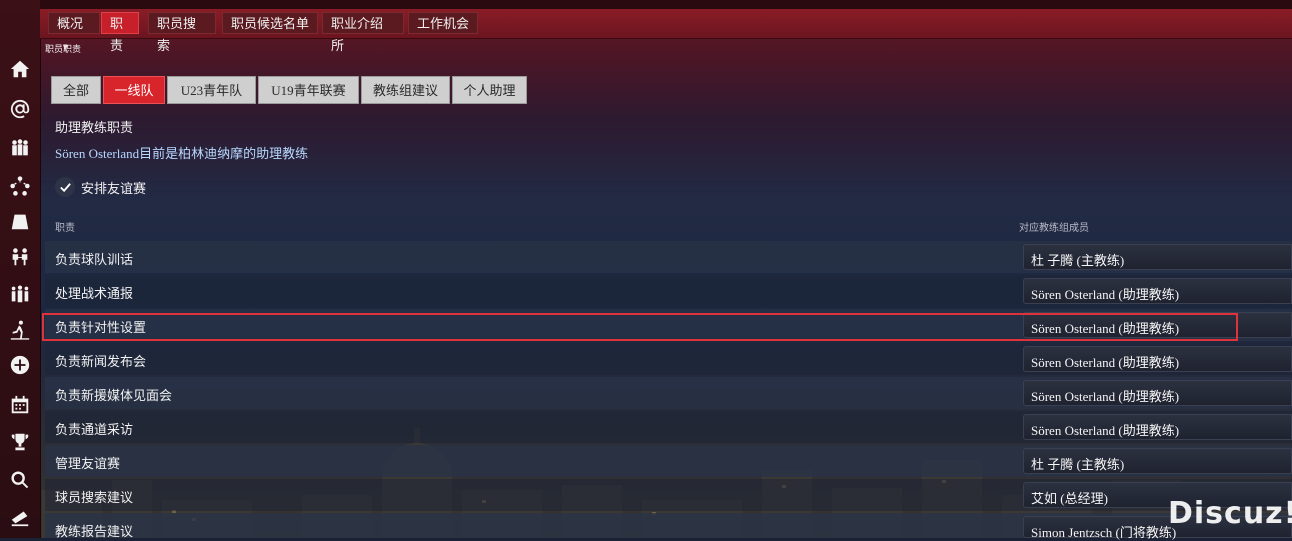 Image resolution: width=1292 pixels, height=541 pixels. I want to click on team-icon, so click(20, 294).